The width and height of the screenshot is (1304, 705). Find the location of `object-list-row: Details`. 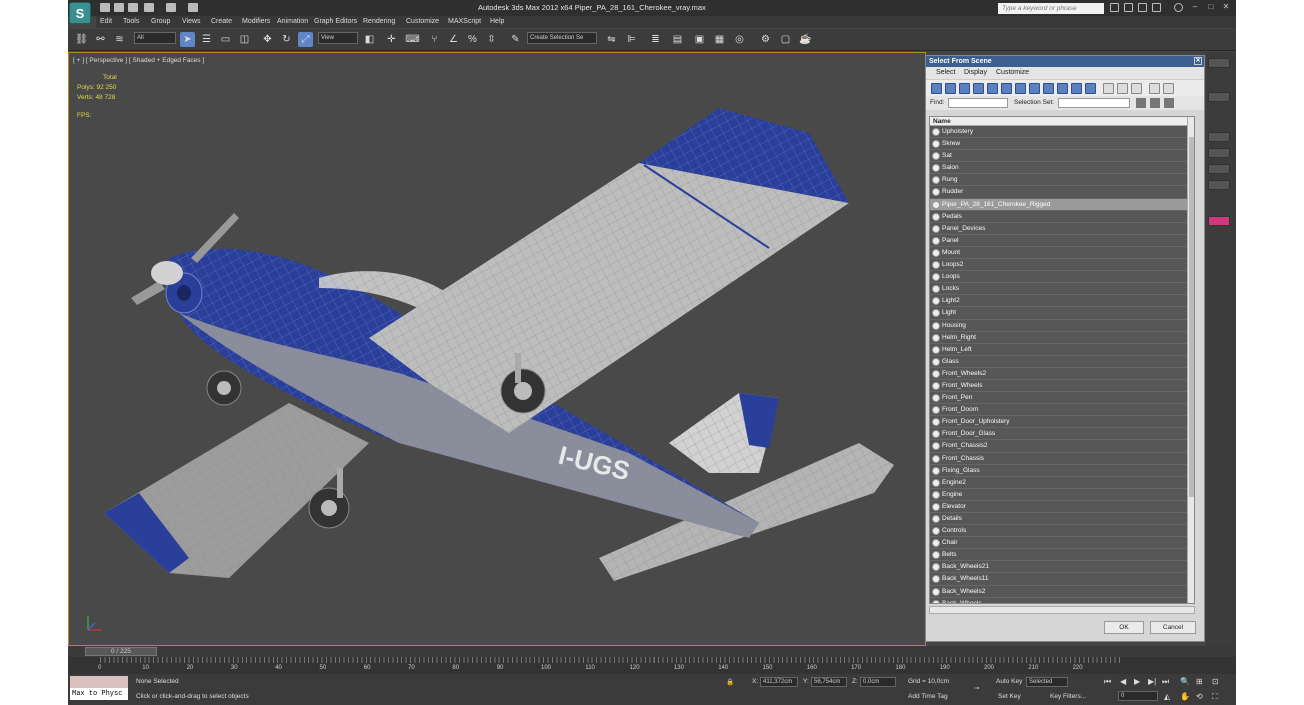

object-list-row: Details is located at coordinates (1062, 519).